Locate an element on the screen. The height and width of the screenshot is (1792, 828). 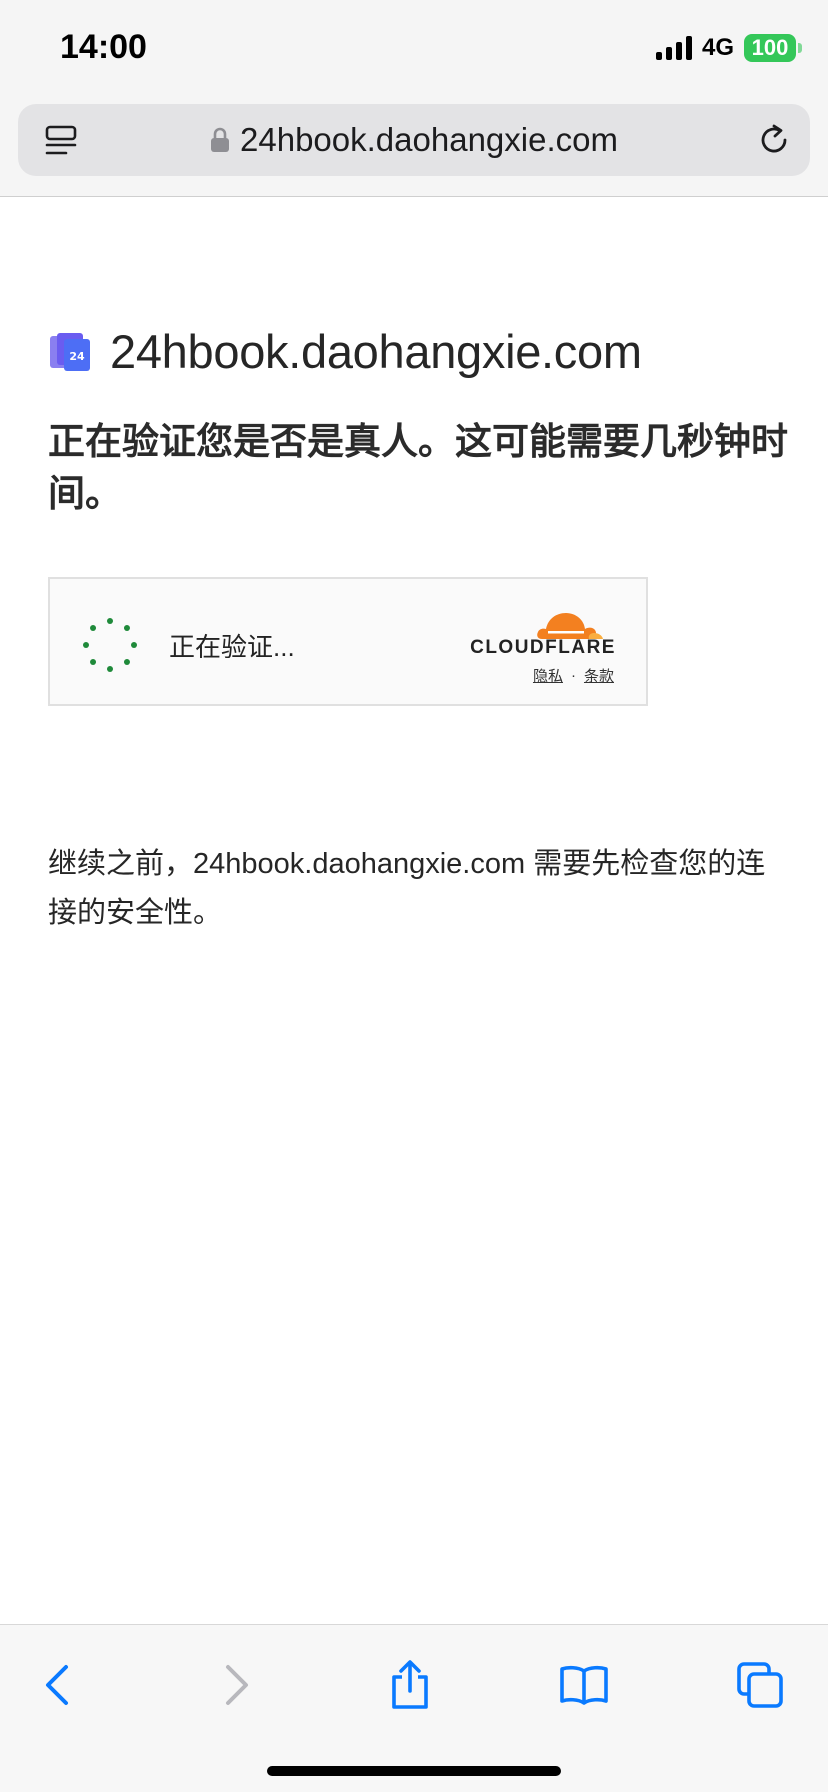
page-headline: 正在验证您是否是真人。这可能需要几秒钟时间。 is located at coordinates (418, 467).